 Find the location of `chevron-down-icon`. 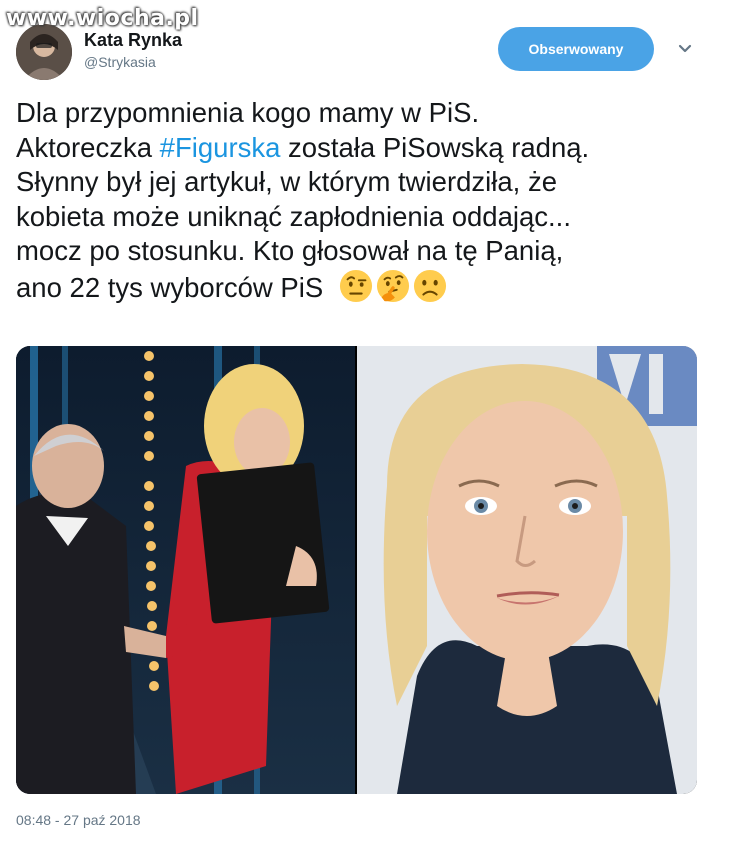

chevron-down-icon is located at coordinates (685, 49).